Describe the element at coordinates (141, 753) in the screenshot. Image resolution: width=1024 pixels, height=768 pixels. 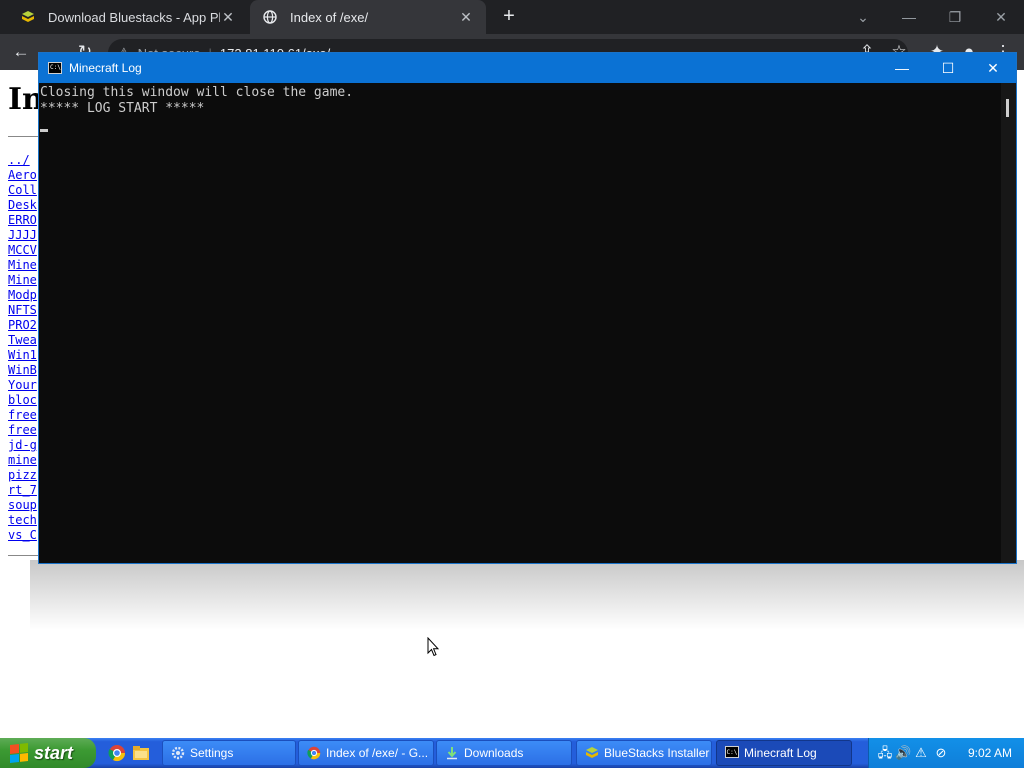
I see `explorer-folder-icon` at that location.